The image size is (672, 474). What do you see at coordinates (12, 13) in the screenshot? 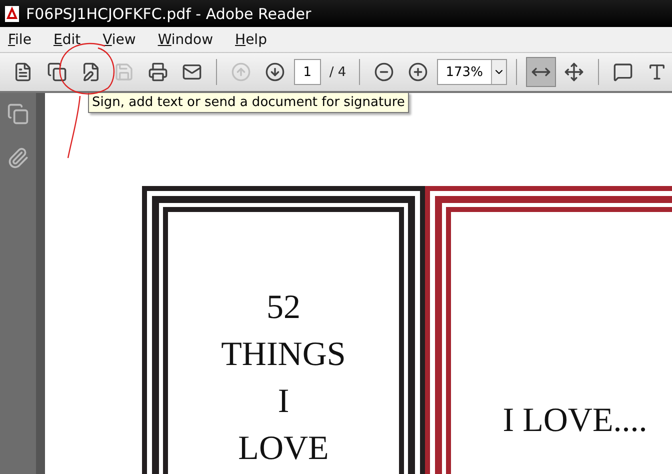
I see `pdf-icon` at bounding box center [12, 13].